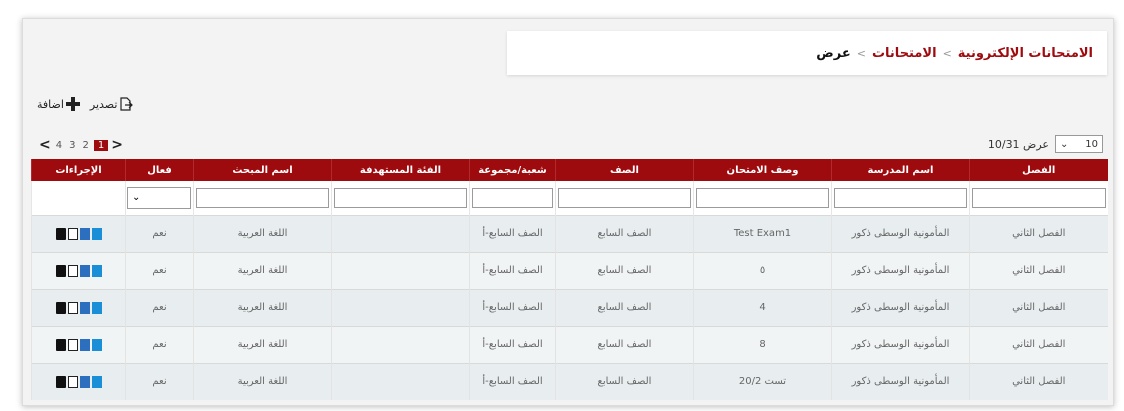 This screenshot has height=411, width=1124. What do you see at coordinates (512, 197) in the screenshot?
I see `filter-section-input` at bounding box center [512, 197].